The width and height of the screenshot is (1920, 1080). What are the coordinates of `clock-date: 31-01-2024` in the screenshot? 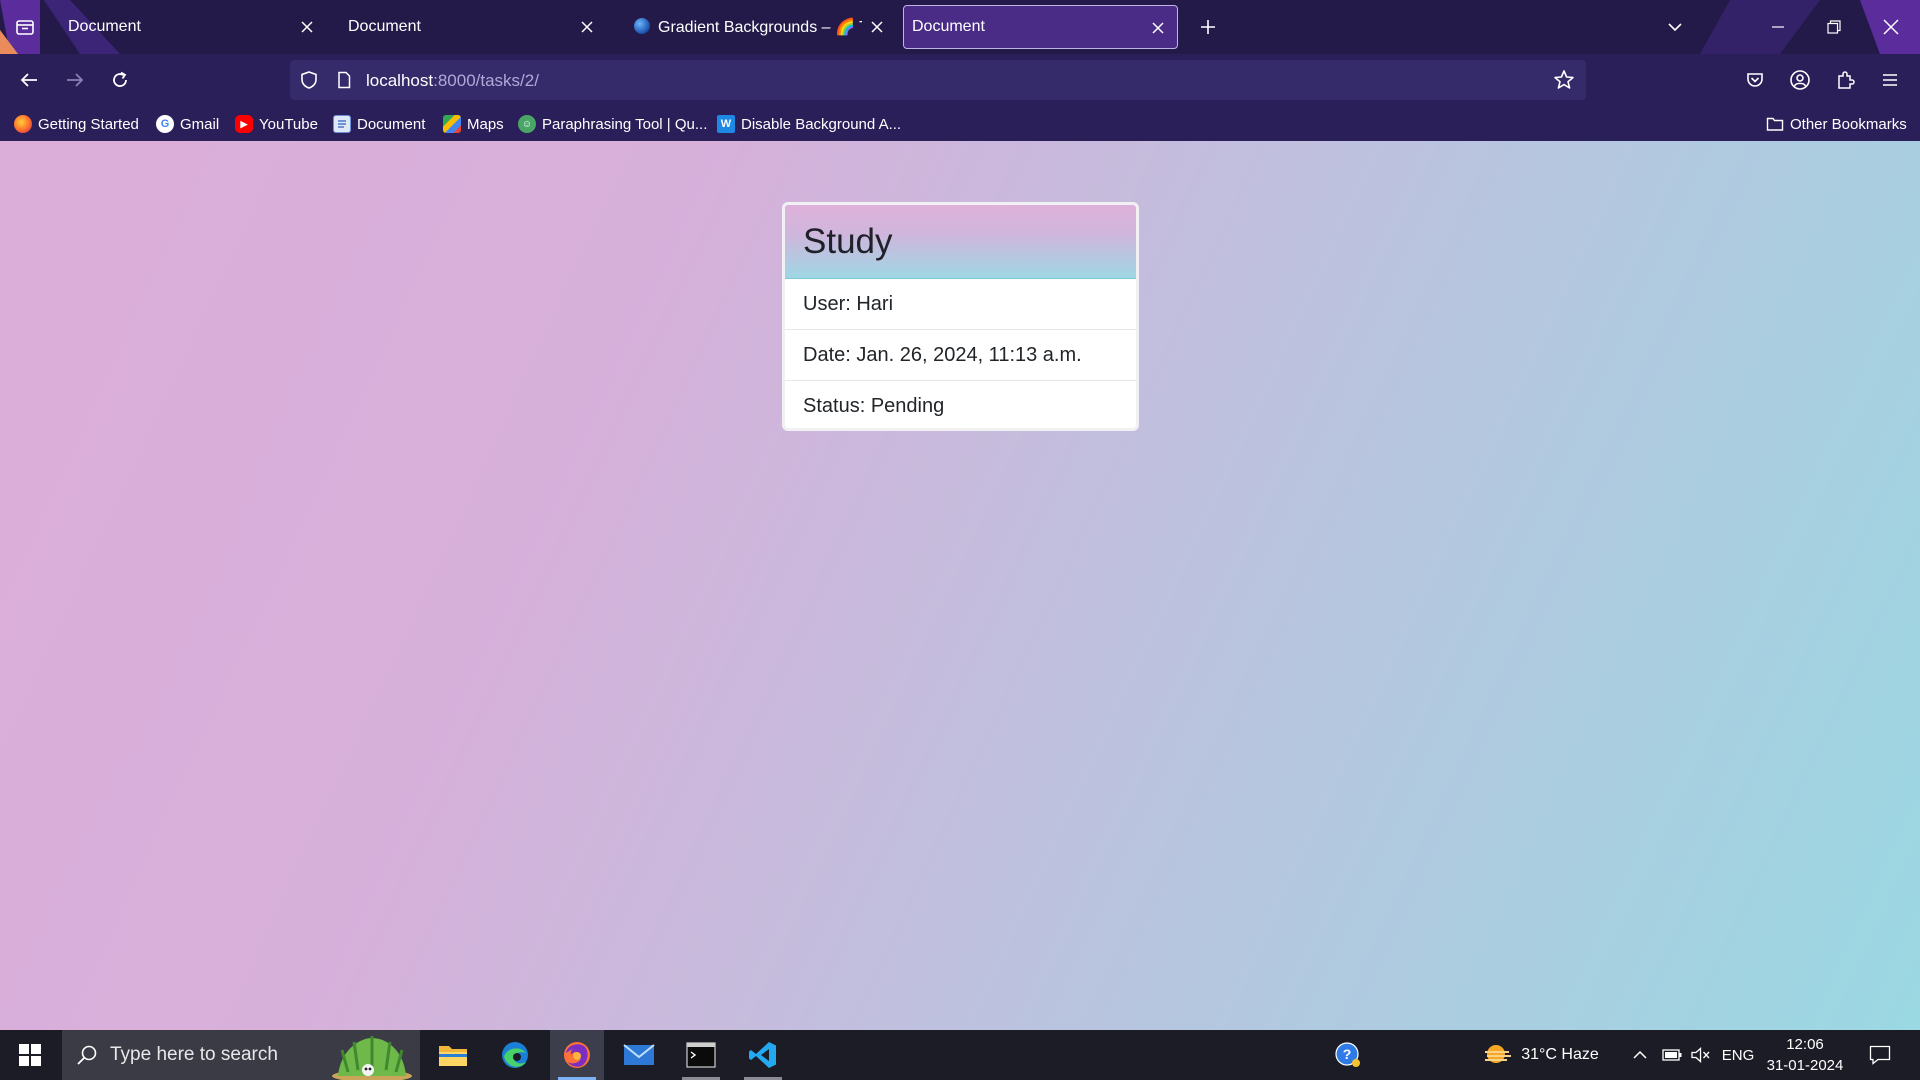 It's located at (1805, 1065).